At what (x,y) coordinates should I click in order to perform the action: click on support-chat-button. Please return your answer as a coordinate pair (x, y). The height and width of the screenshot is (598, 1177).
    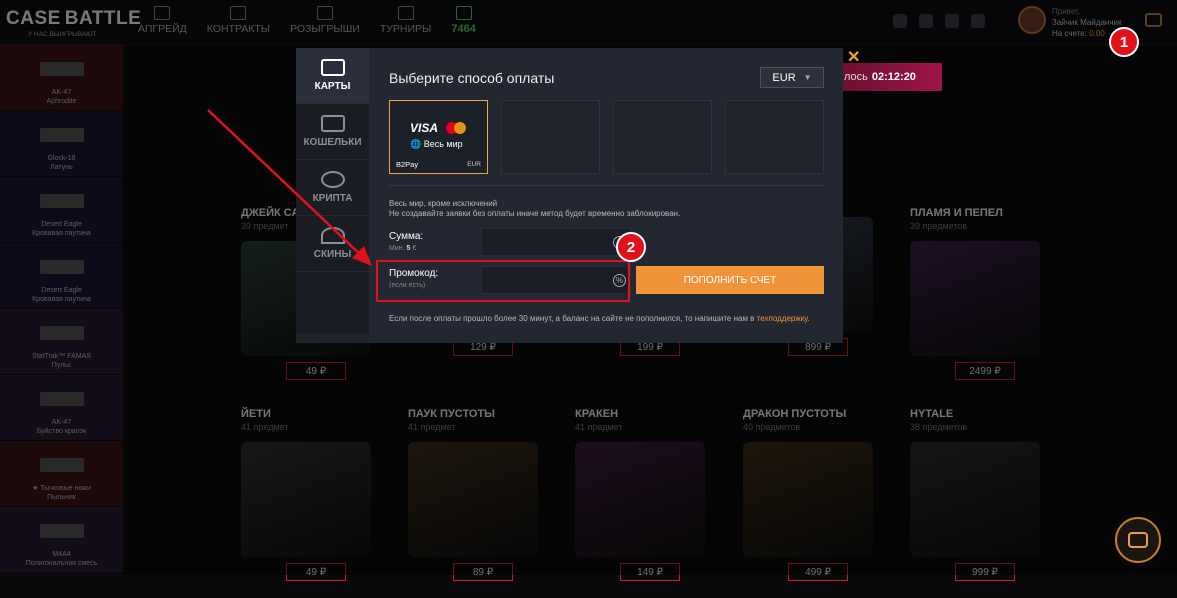
    Looking at the image, I should click on (1138, 540).